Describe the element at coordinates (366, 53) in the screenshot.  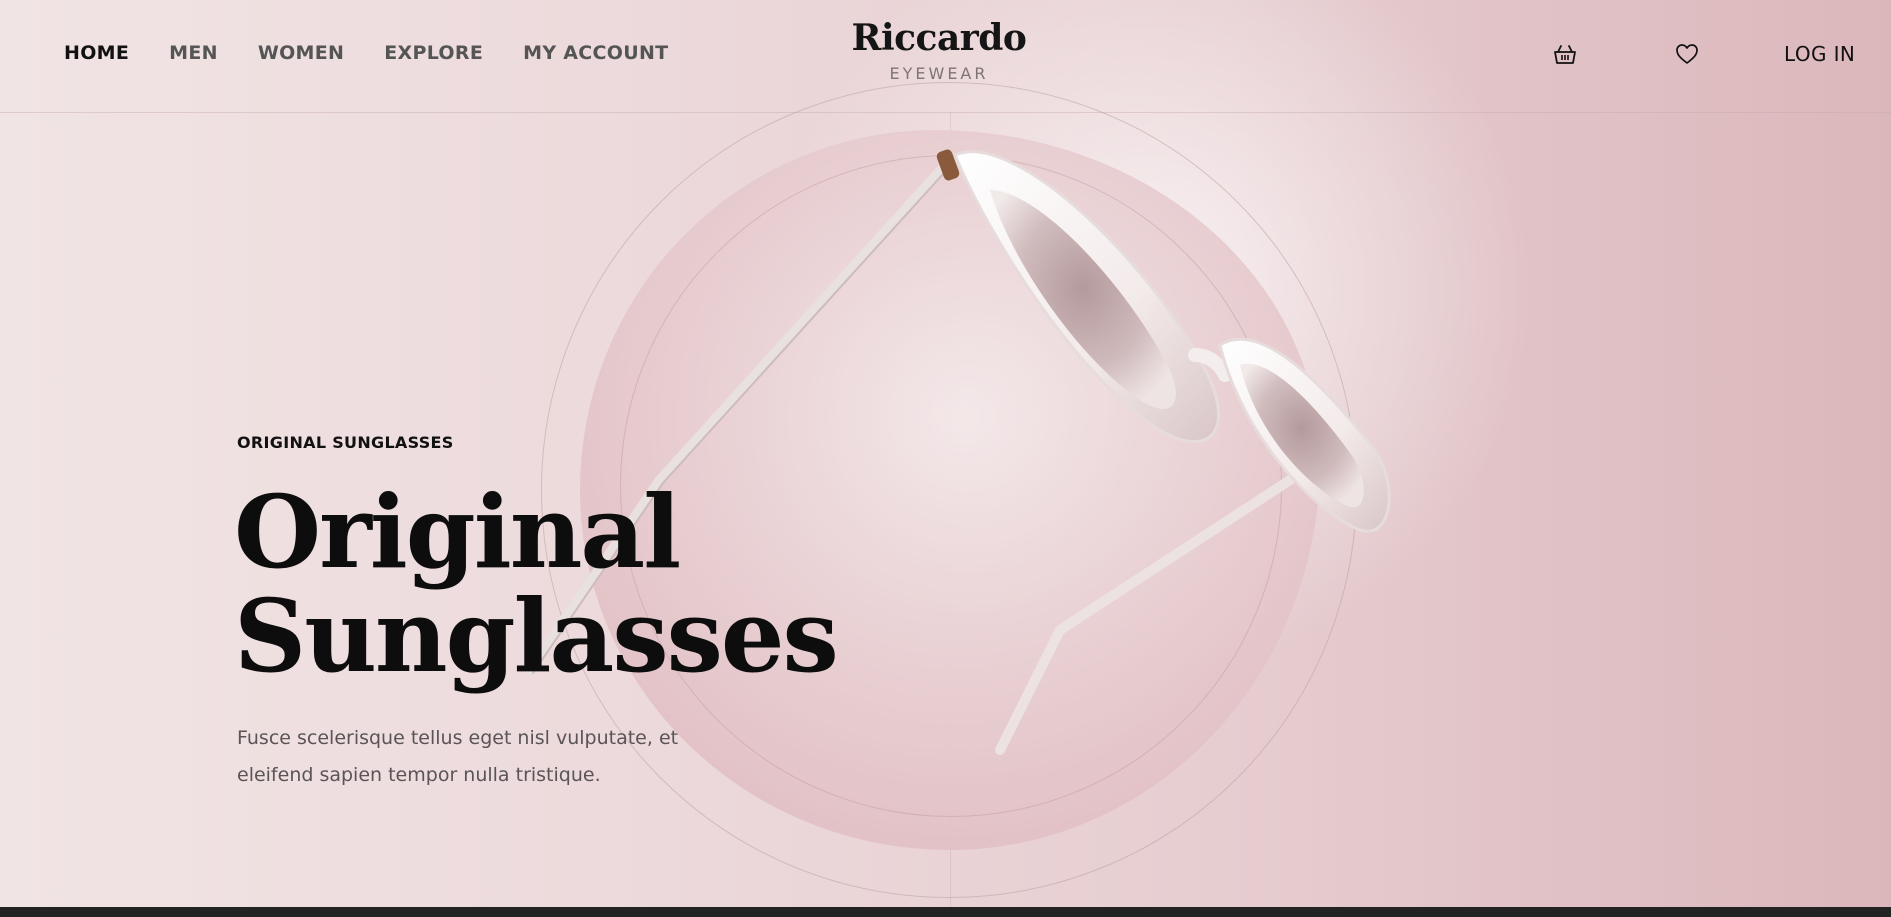
I see `main-nav: HOME MEN WOMEN EXPLORE MY ACCOUNT` at that location.